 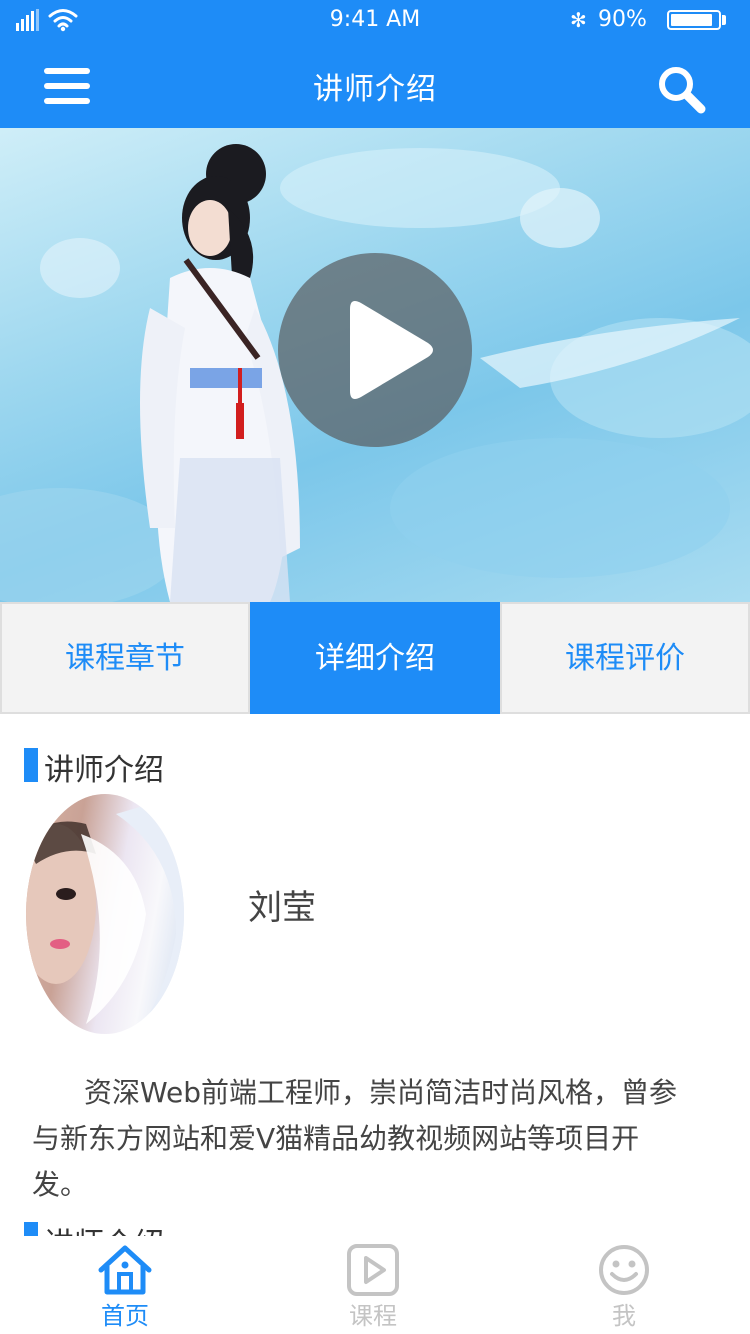 I want to click on tab-reviews: 课程评价, so click(x=625, y=658).